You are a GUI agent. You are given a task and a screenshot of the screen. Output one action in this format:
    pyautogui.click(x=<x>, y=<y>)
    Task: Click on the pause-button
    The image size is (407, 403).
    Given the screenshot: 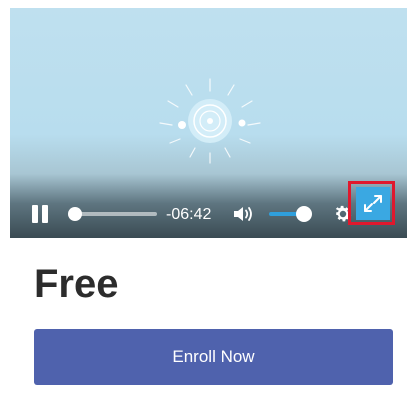 What is the action you would take?
    pyautogui.click(x=40, y=214)
    